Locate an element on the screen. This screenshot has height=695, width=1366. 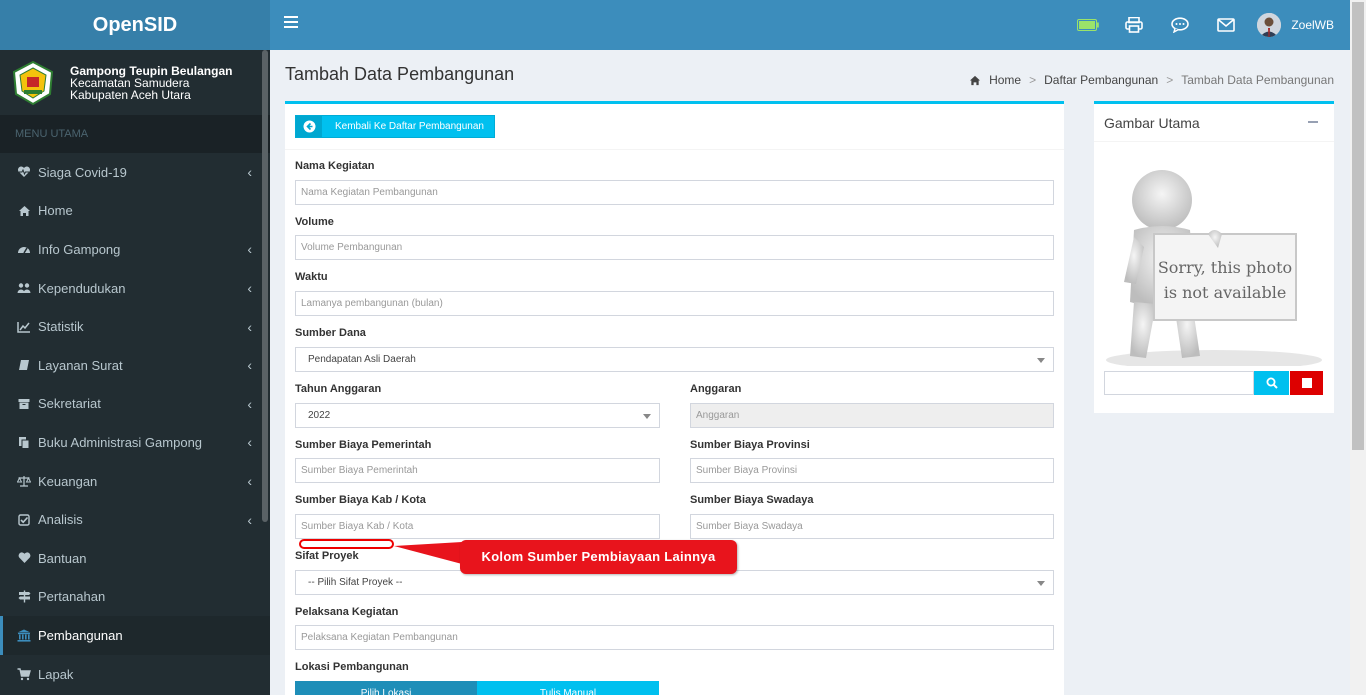
sidebar-item-label: Buku Administrasi Gampong is located at coordinates (120, 442).